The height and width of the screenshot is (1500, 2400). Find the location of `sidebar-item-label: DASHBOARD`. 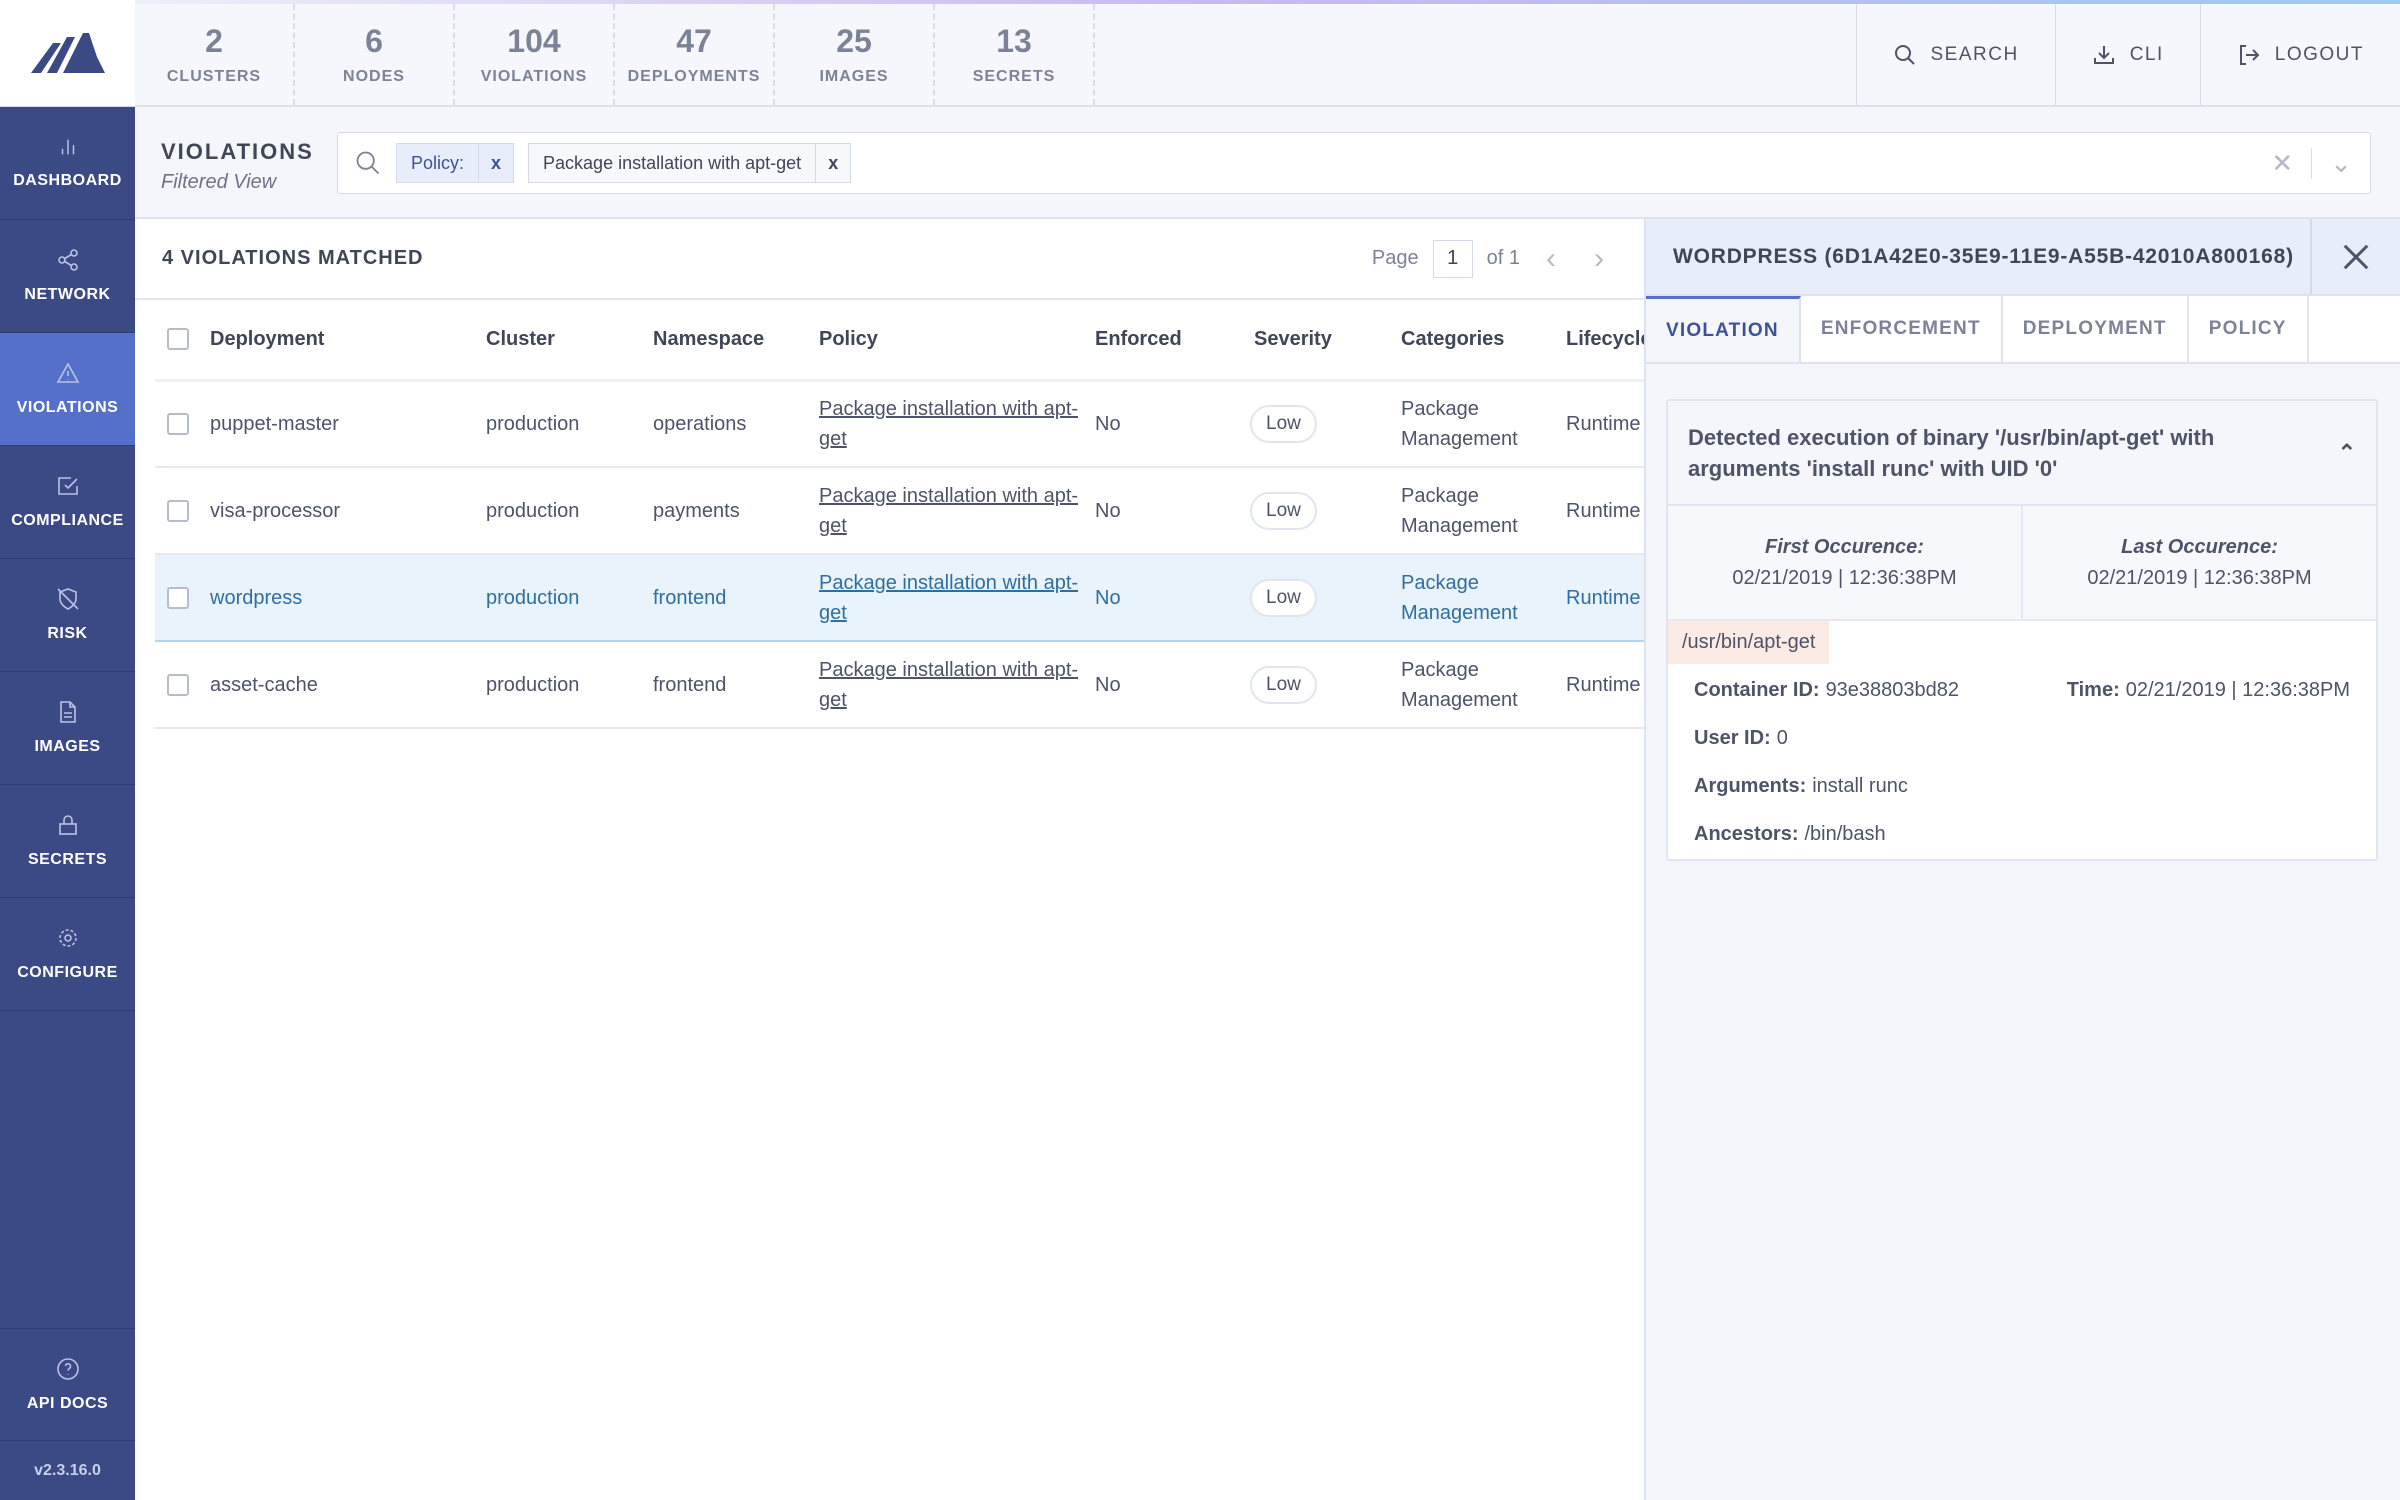

sidebar-item-label: DASHBOARD is located at coordinates (67, 180).